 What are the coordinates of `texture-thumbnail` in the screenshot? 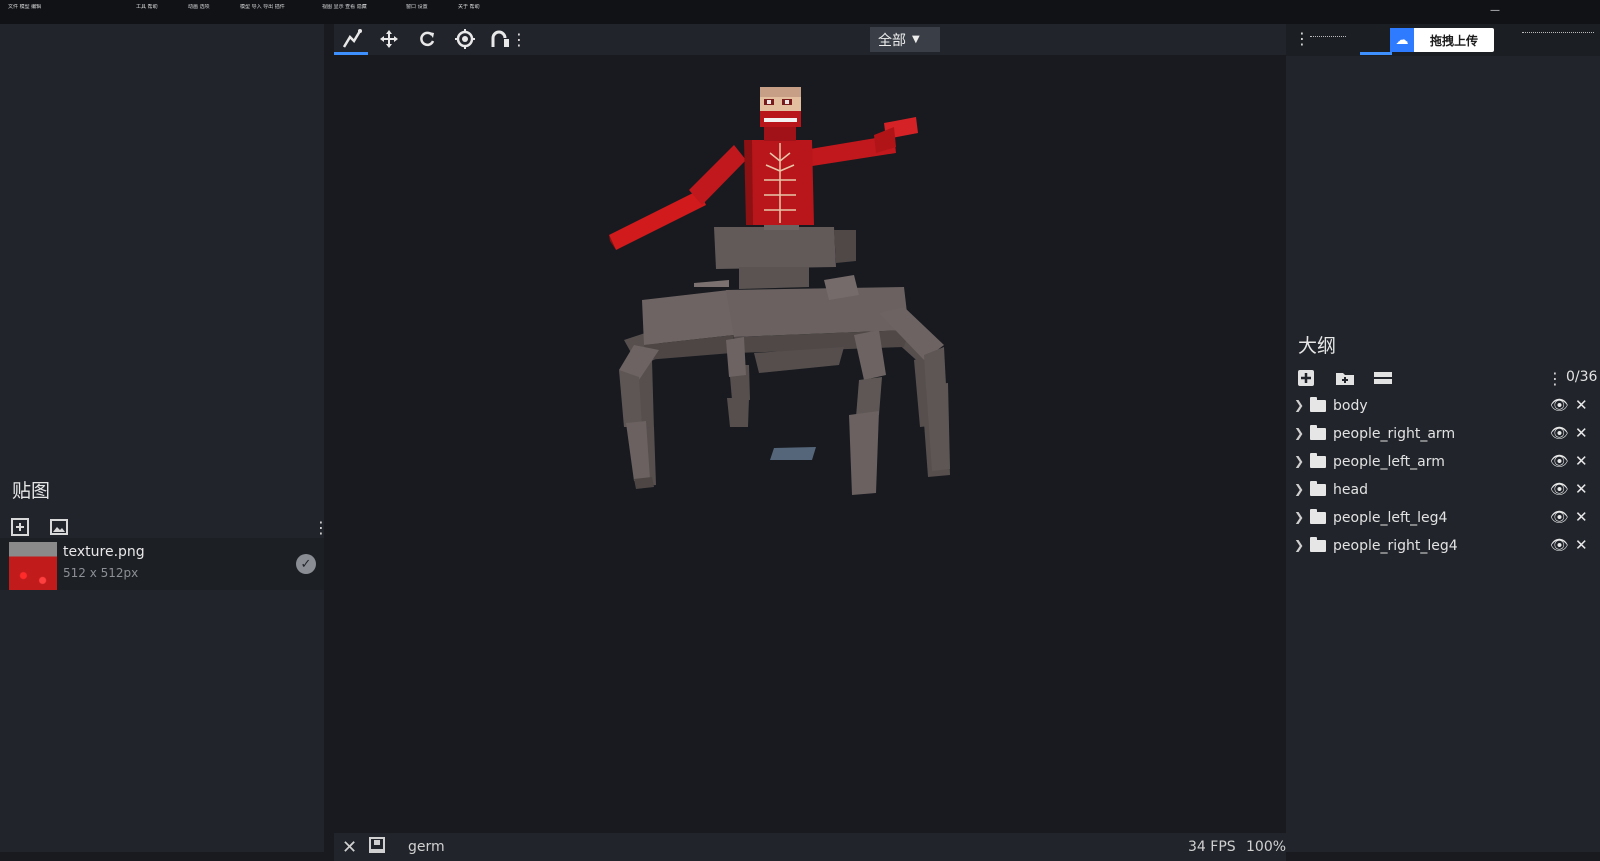 It's located at (33, 566).